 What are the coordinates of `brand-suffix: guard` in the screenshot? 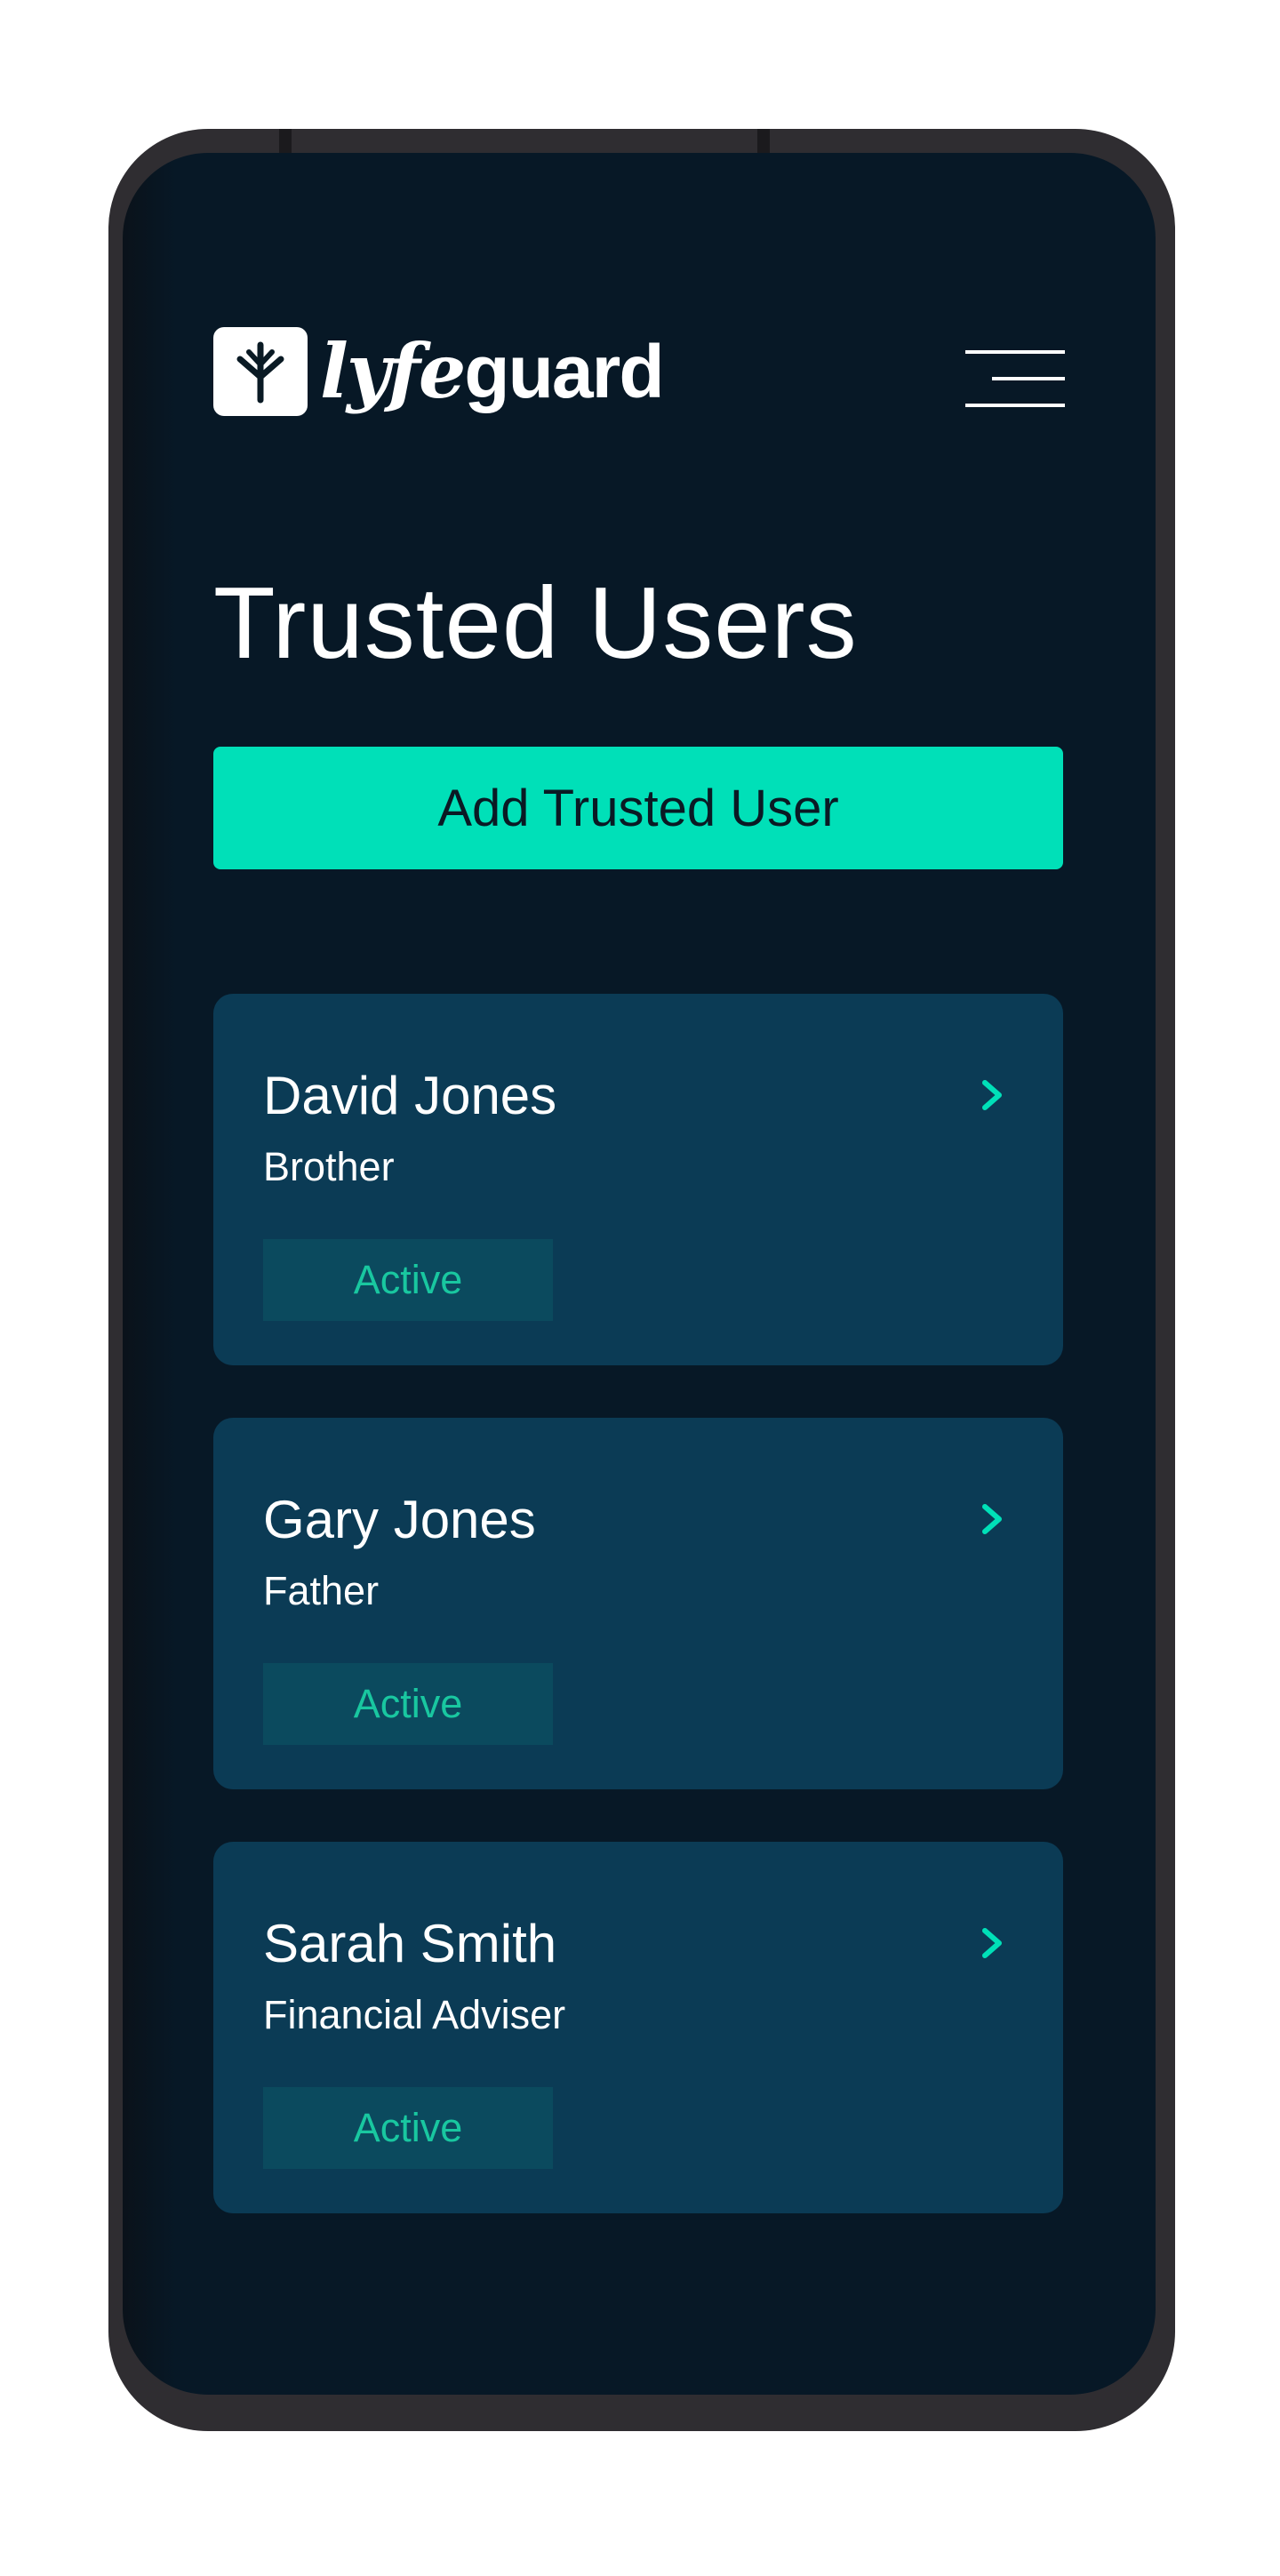 It's located at (564, 371).